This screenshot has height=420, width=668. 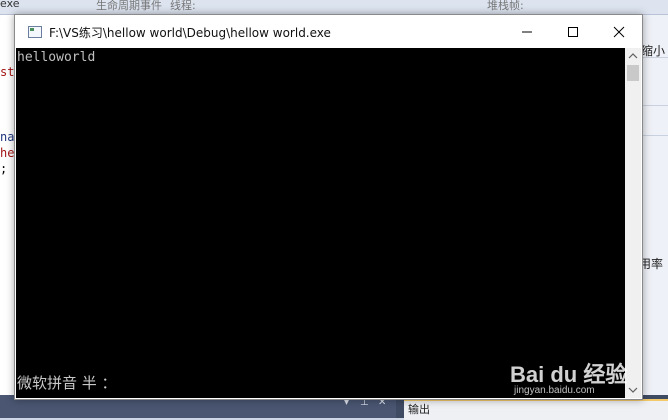 I want to click on zoom-out-label: 缩小, so click(x=653, y=50).